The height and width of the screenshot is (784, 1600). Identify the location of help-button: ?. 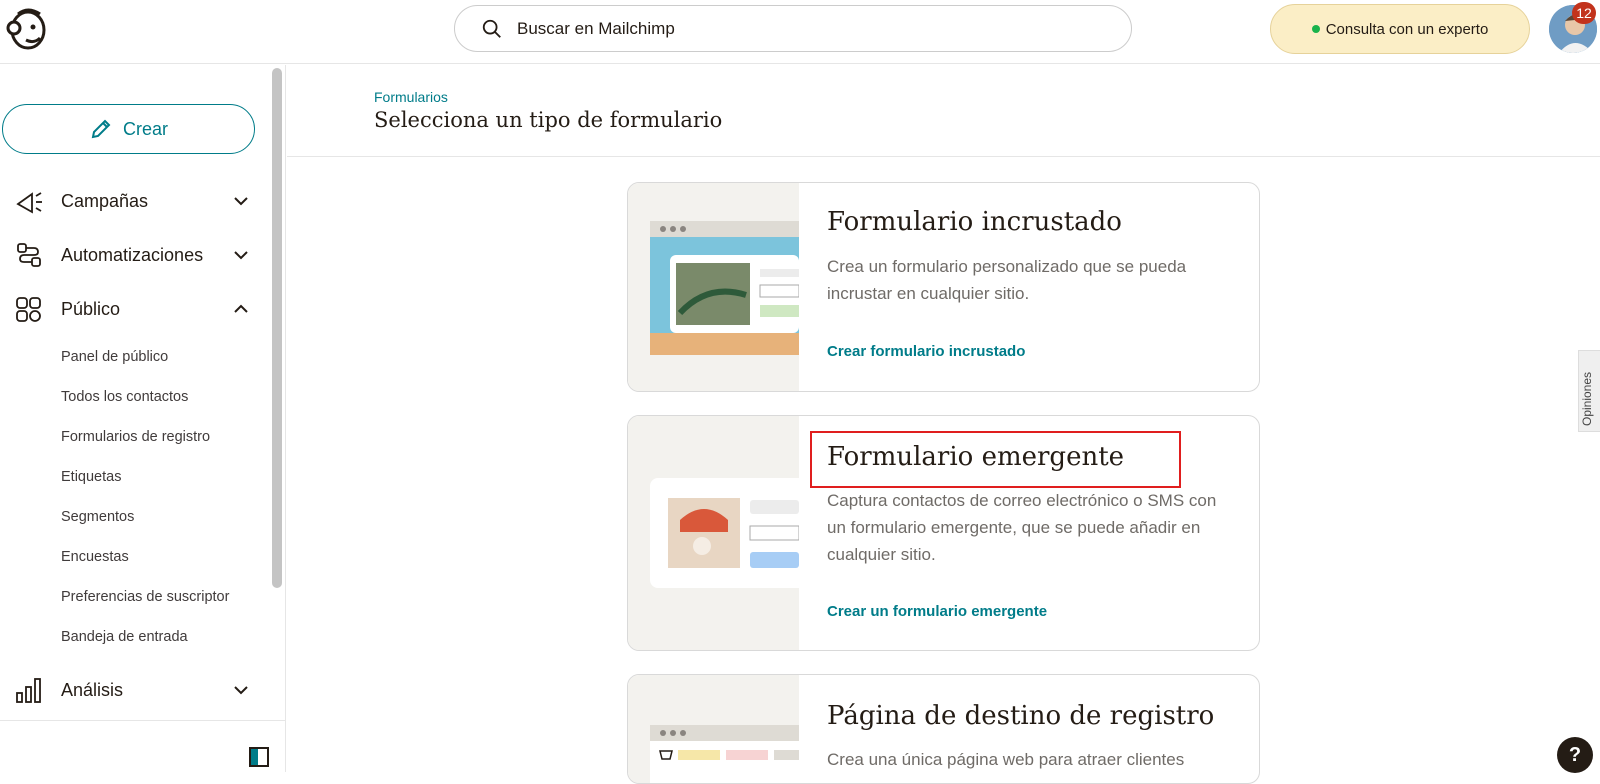
(1575, 755).